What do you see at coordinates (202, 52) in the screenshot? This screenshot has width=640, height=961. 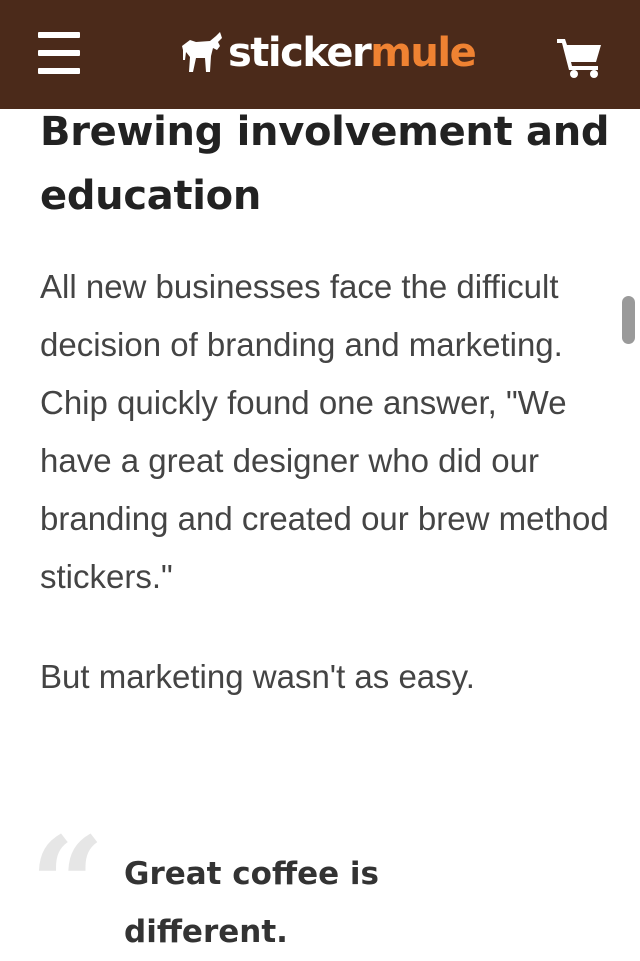 I see `mule-logo-icon` at bounding box center [202, 52].